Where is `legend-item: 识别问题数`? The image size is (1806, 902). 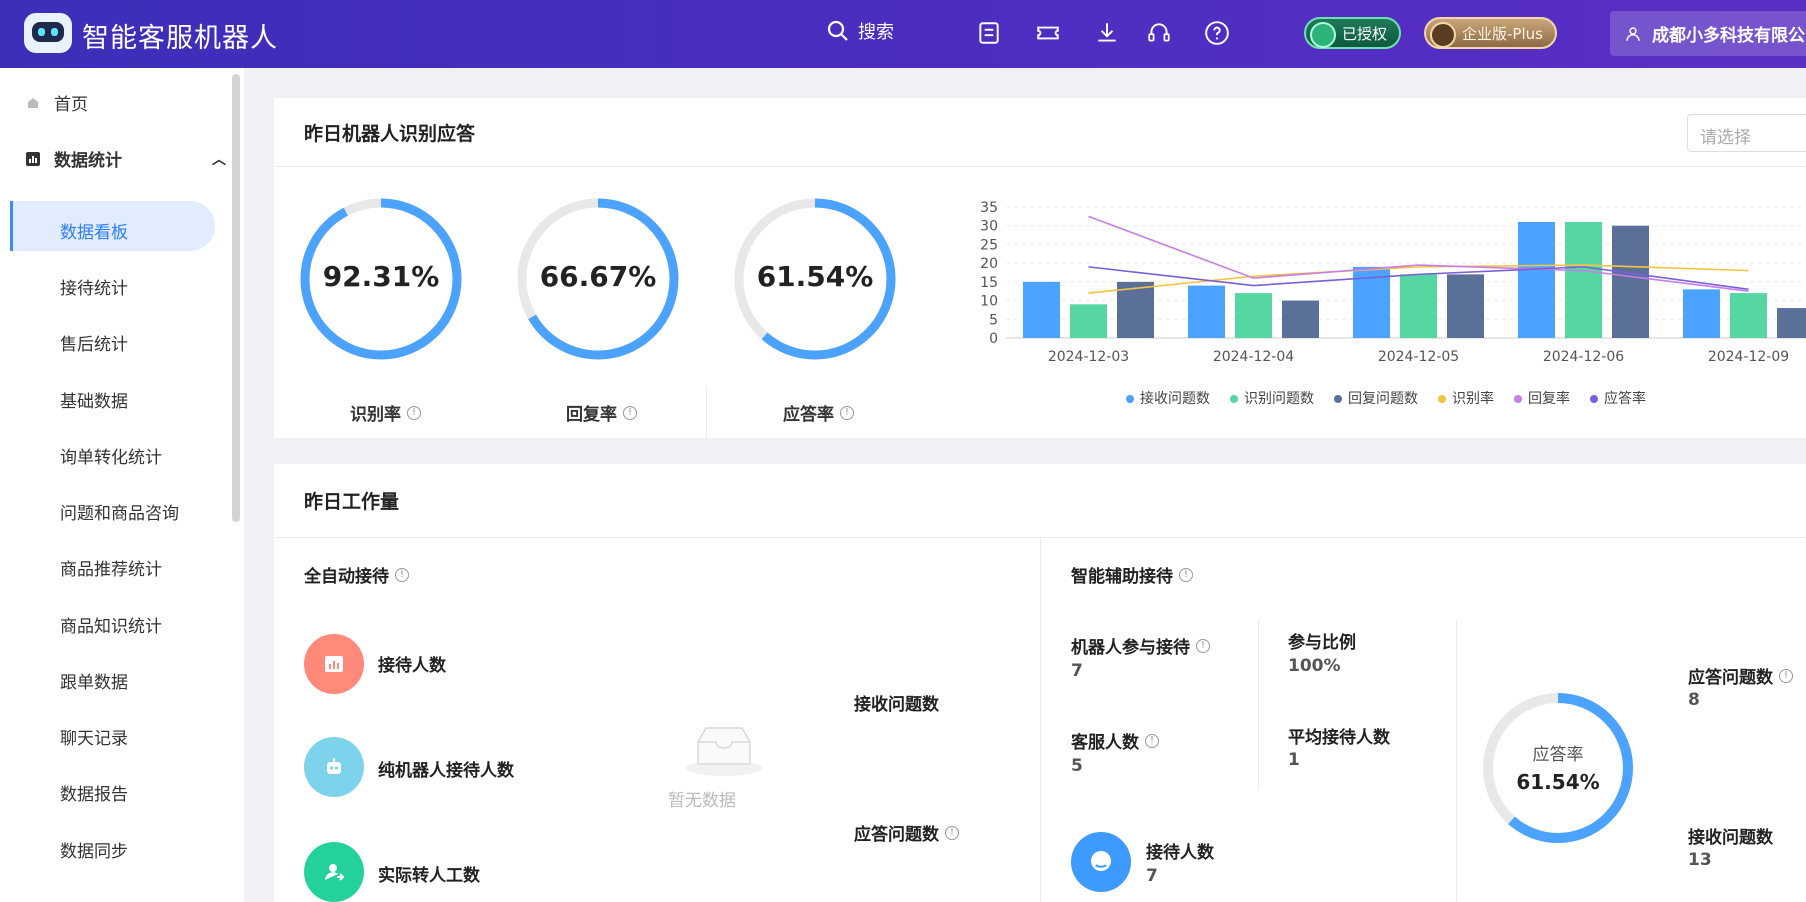 legend-item: 识别问题数 is located at coordinates (1272, 398).